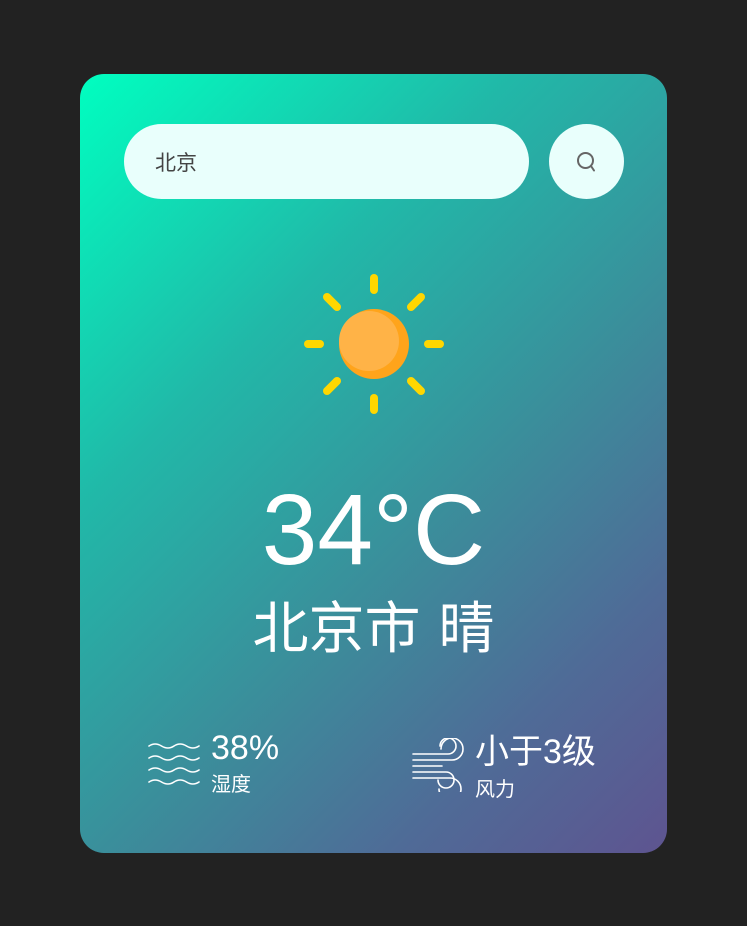  Describe the element at coordinates (466, 629) in the screenshot. I see `weather-condition: 晴` at that location.